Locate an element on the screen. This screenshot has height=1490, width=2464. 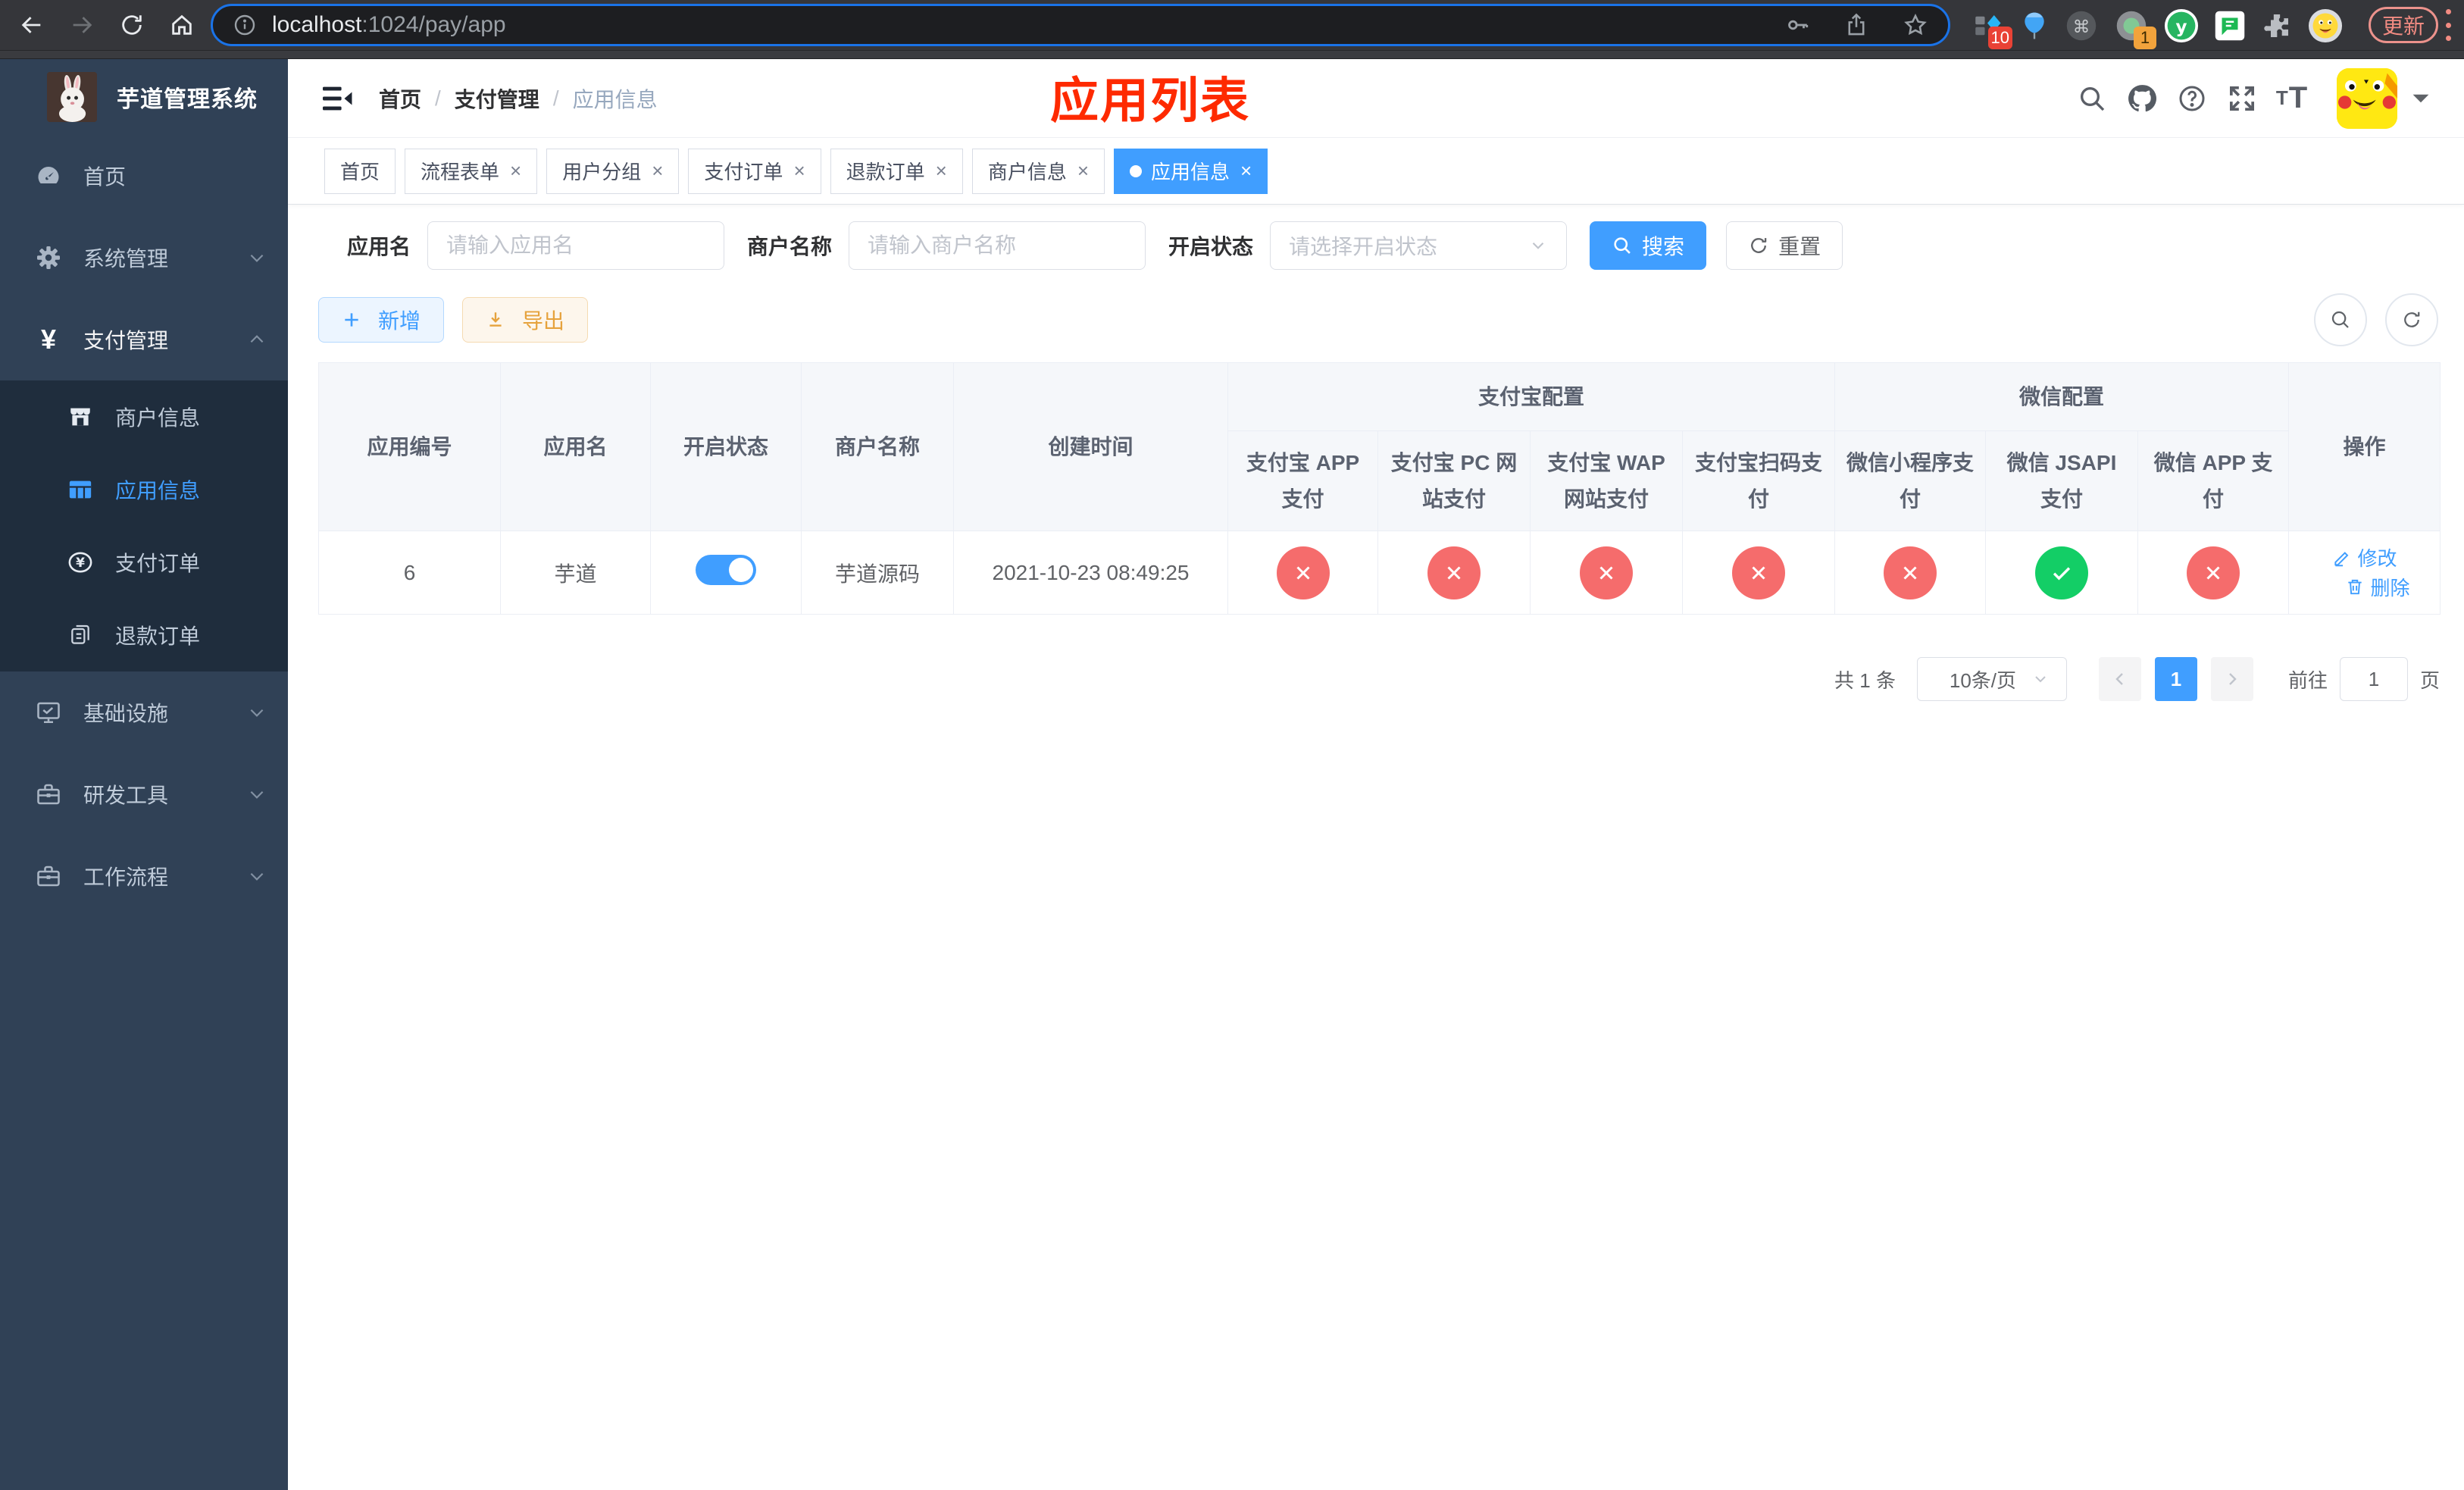
sidebar-item-dev-tools: 研发工具 is located at coordinates (144, 794).